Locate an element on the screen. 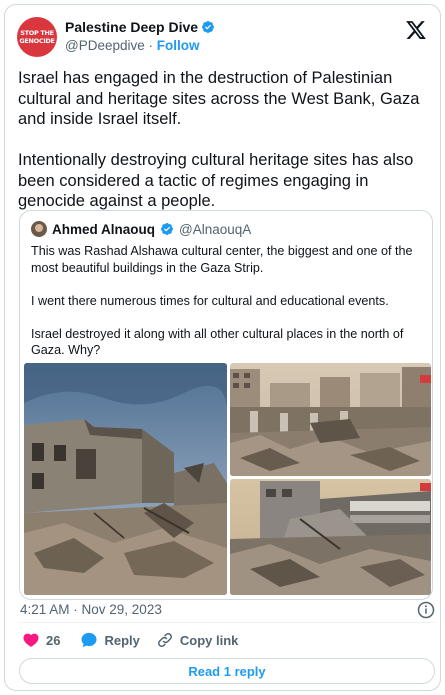 This screenshot has width=445, height=695. author-display-name: Palestine Deep Dive is located at coordinates (131, 27).